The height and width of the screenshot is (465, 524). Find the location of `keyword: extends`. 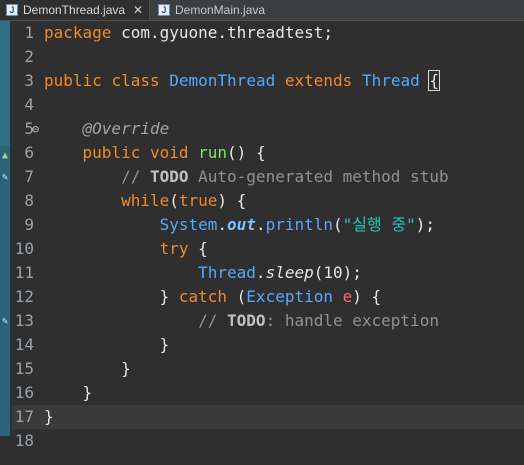

keyword: extends is located at coordinates (318, 80).